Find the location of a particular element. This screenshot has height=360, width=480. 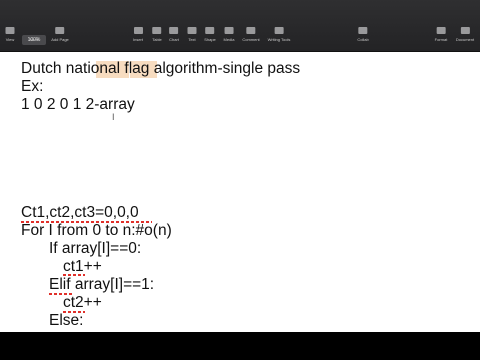

chart-label: Chart is located at coordinates (174, 39).